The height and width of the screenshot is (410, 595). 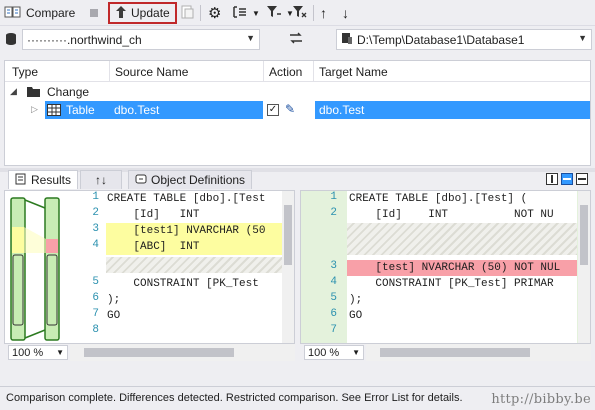 I want to click on filter-clear-icon, so click(x=300, y=13).